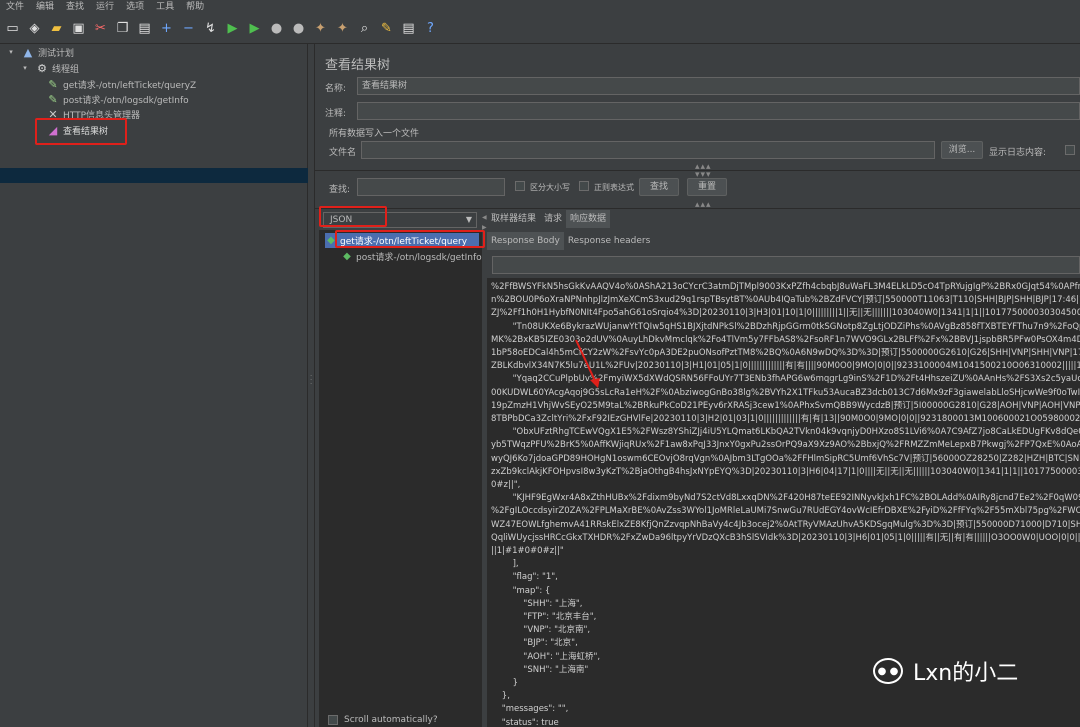 The width and height of the screenshot is (1080, 727). I want to click on tab-response-headers: Response headers, so click(609, 241).